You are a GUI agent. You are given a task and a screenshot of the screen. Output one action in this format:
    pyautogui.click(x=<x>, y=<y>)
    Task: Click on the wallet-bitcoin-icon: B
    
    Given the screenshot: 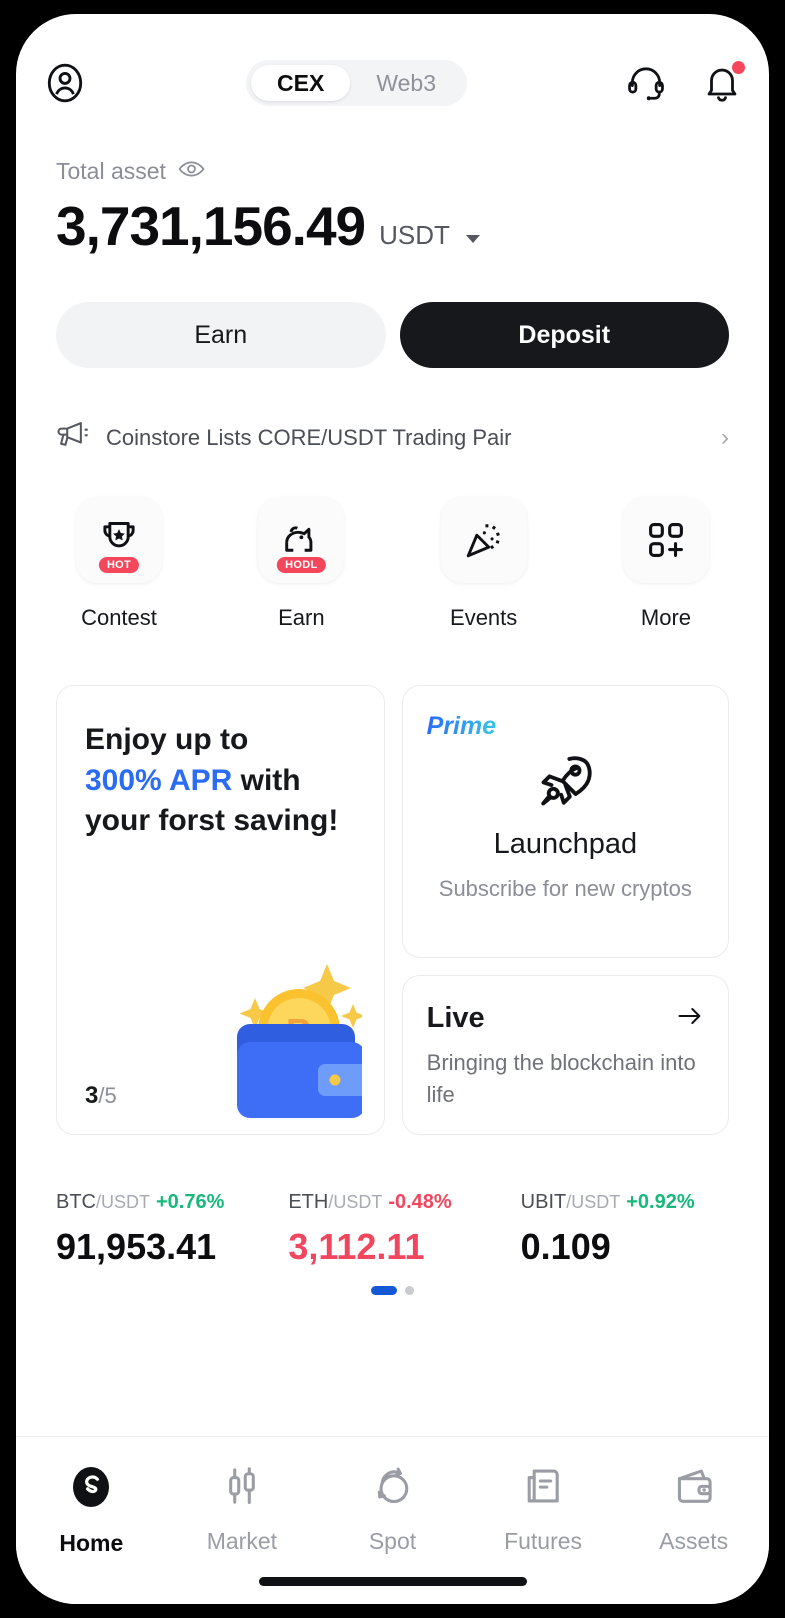 What is the action you would take?
    pyautogui.click(x=273, y=1036)
    